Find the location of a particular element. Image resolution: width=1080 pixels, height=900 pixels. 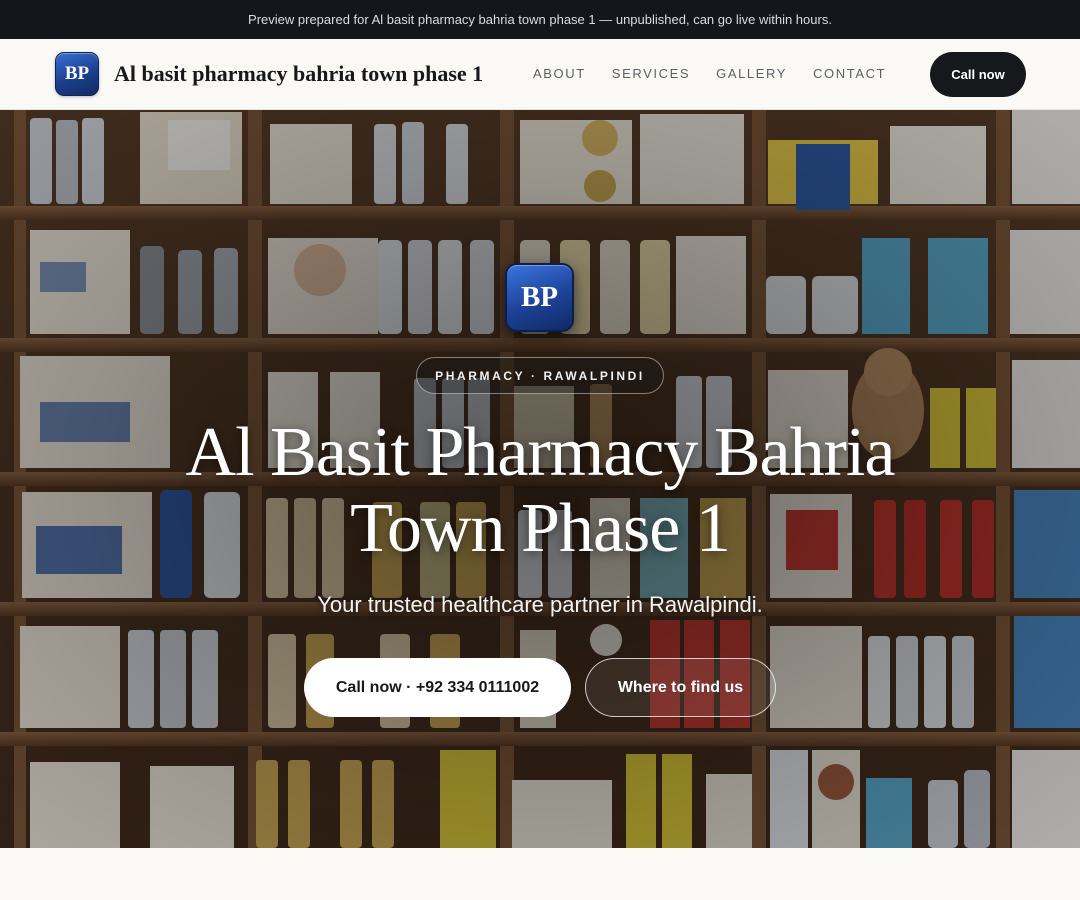

nav-link-about: ABOUT is located at coordinates (559, 73).